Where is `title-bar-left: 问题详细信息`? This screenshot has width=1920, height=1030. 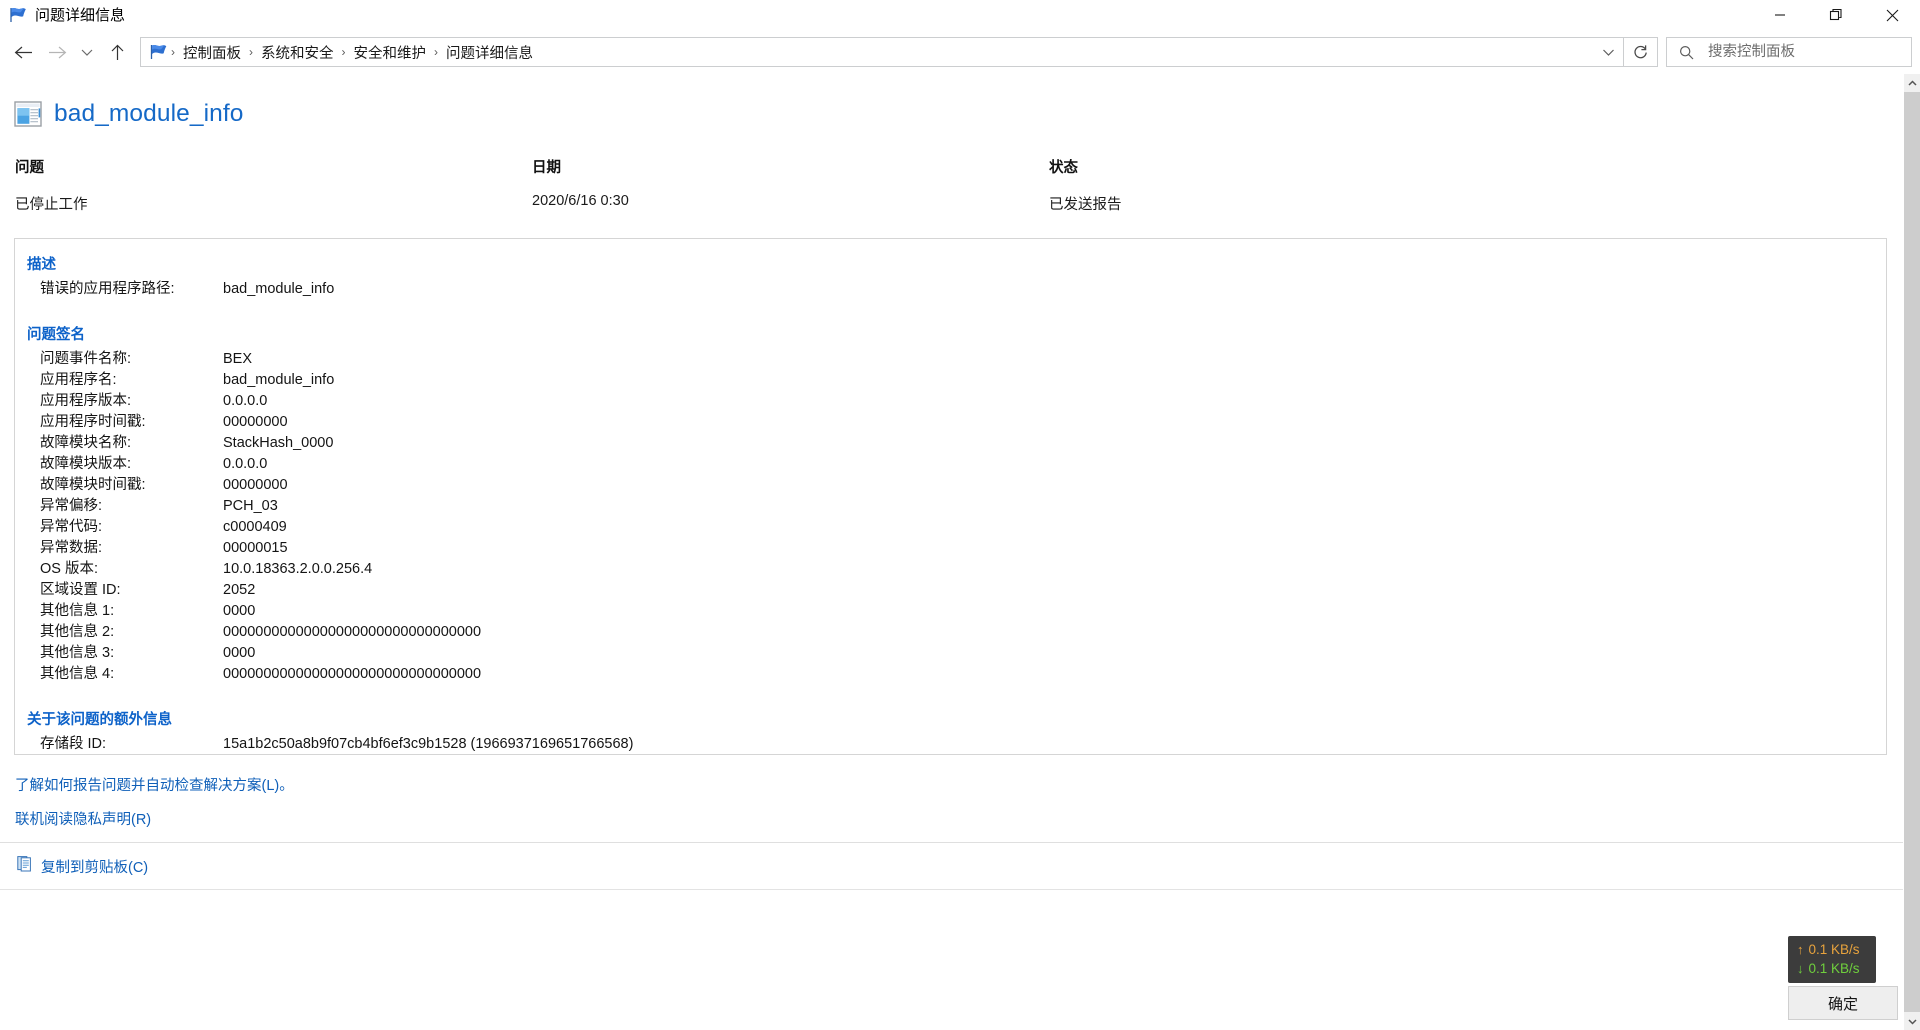
title-bar-left: 问题详细信息 is located at coordinates (62, 15).